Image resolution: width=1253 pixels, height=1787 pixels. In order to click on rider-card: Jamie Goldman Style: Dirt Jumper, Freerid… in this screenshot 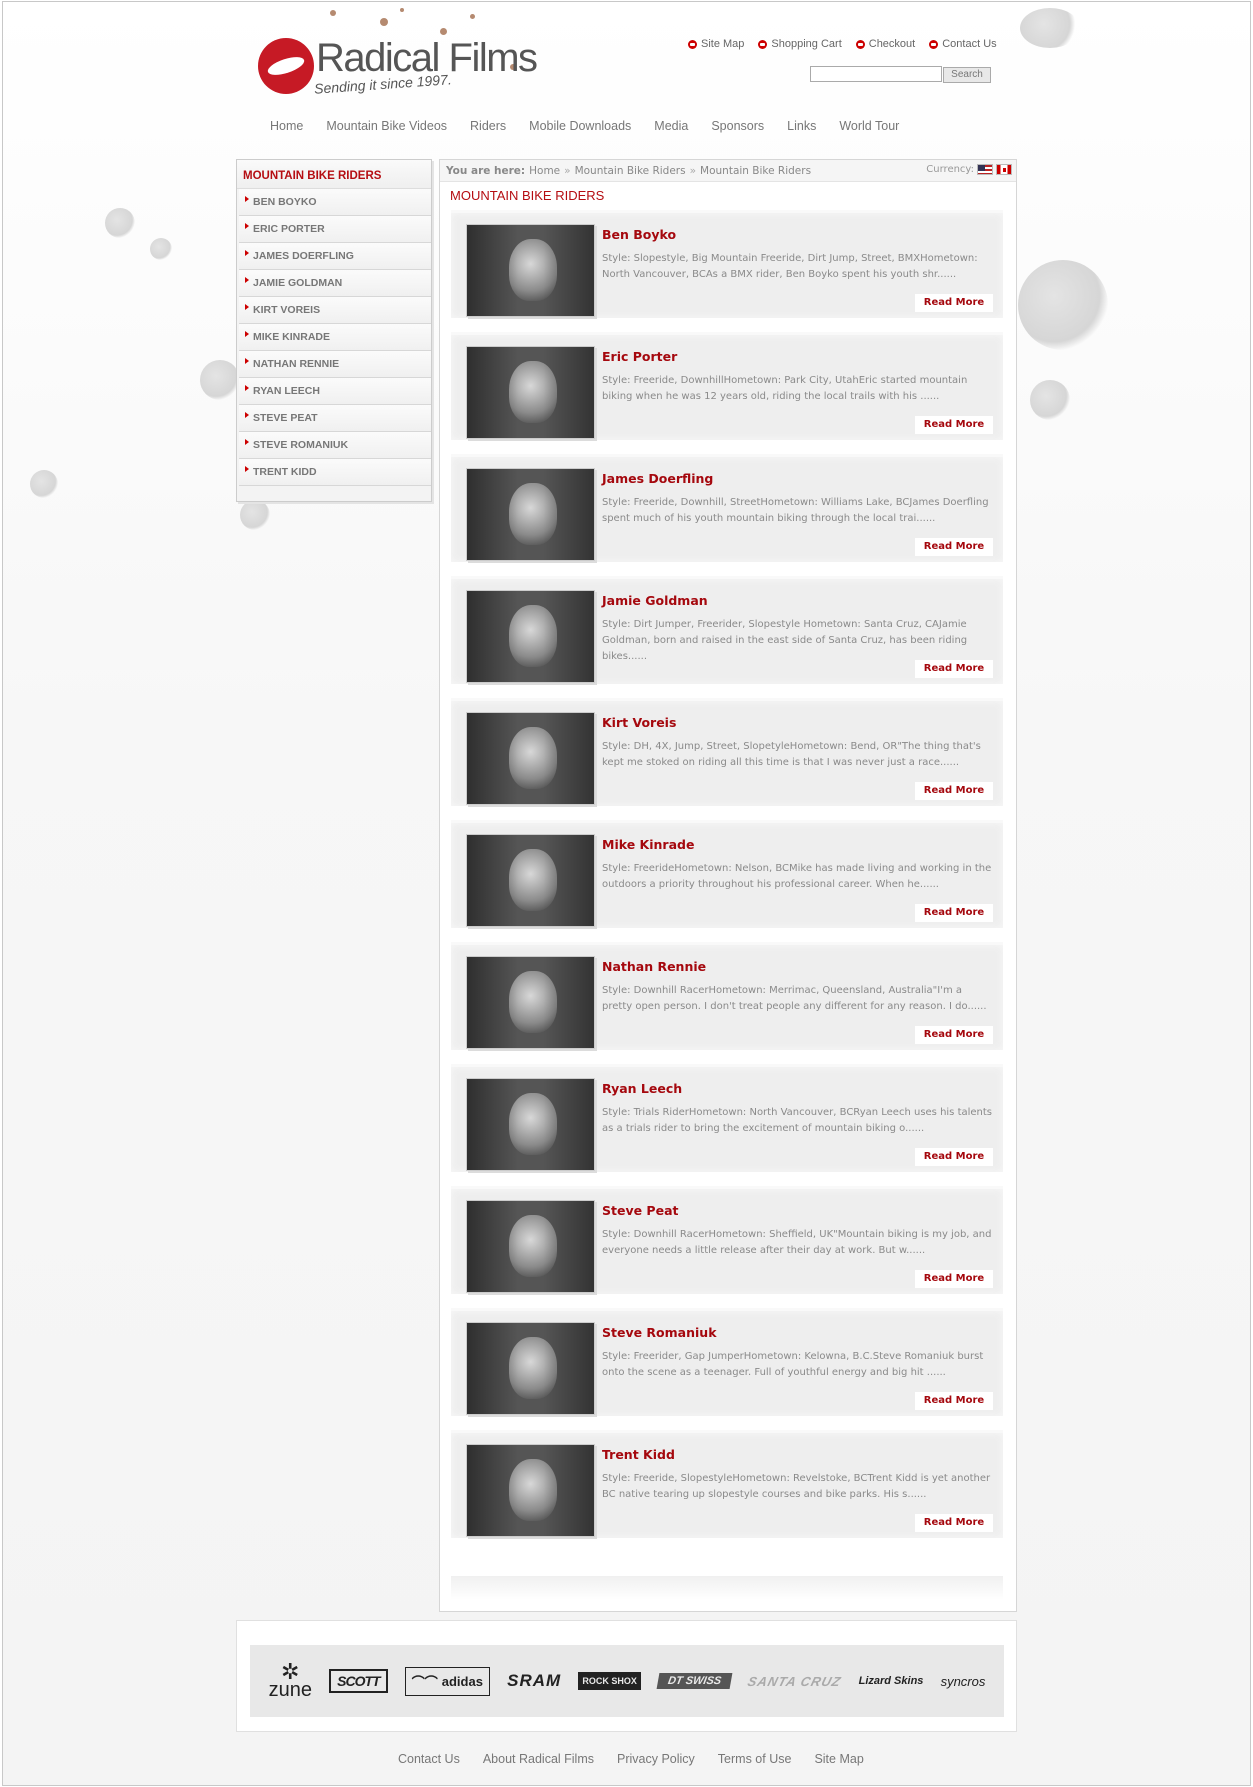, I will do `click(727, 630)`.